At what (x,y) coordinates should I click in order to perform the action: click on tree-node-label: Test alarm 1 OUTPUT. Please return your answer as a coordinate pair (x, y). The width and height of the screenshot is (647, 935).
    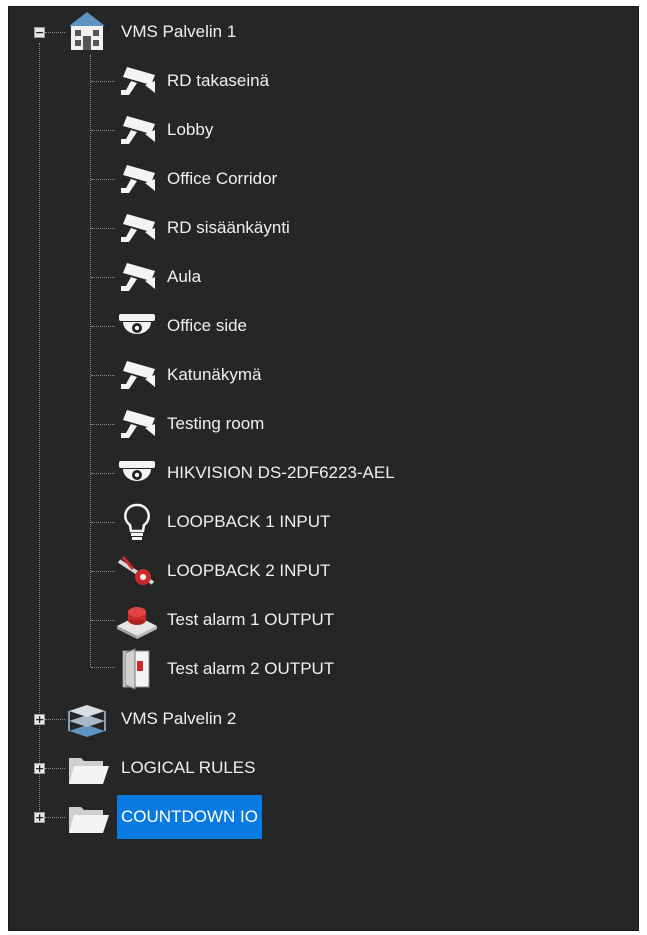
    Looking at the image, I should click on (251, 619).